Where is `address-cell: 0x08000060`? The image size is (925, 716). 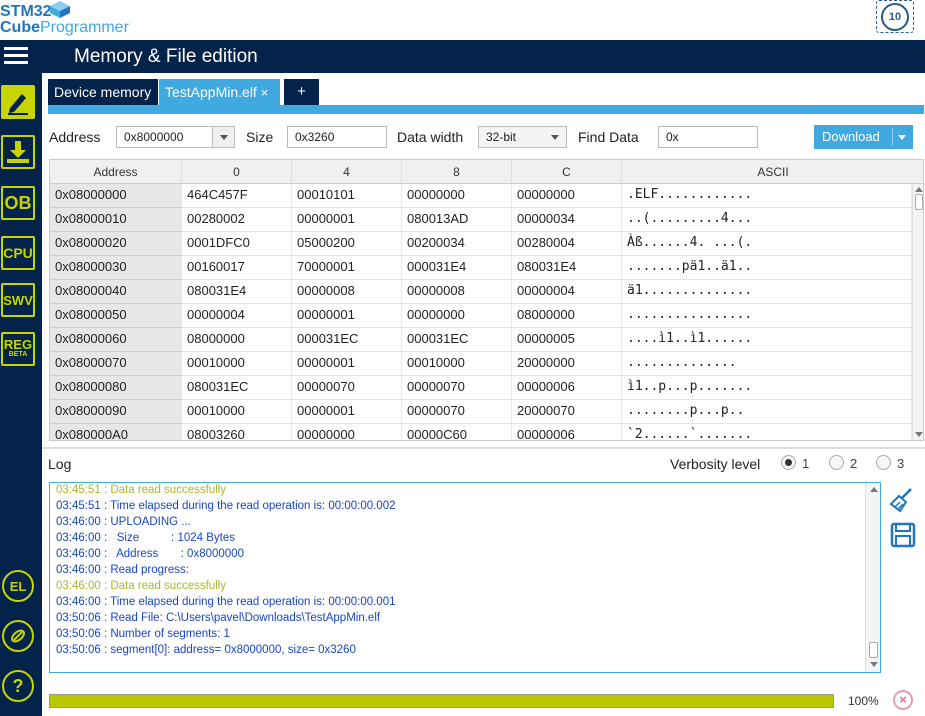 address-cell: 0x08000060 is located at coordinates (116, 340).